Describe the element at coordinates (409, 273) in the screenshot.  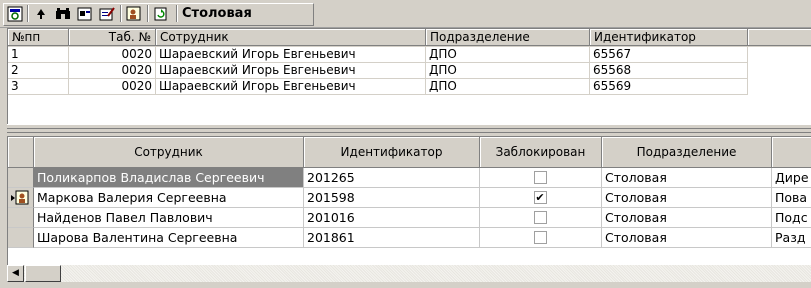
I see `horizontal-scrollbar: ◀` at that location.